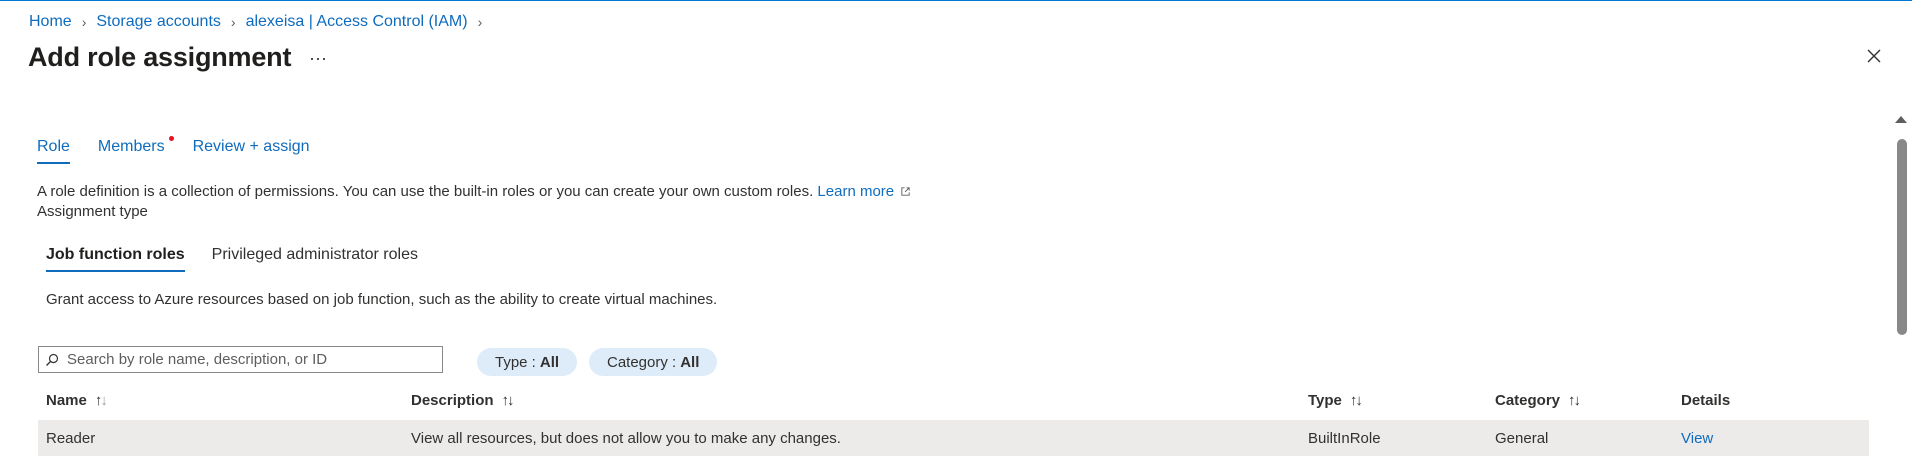 The image size is (1912, 466). What do you see at coordinates (1902, 237) in the screenshot?
I see `vertical-scrollbar-thumb` at bounding box center [1902, 237].